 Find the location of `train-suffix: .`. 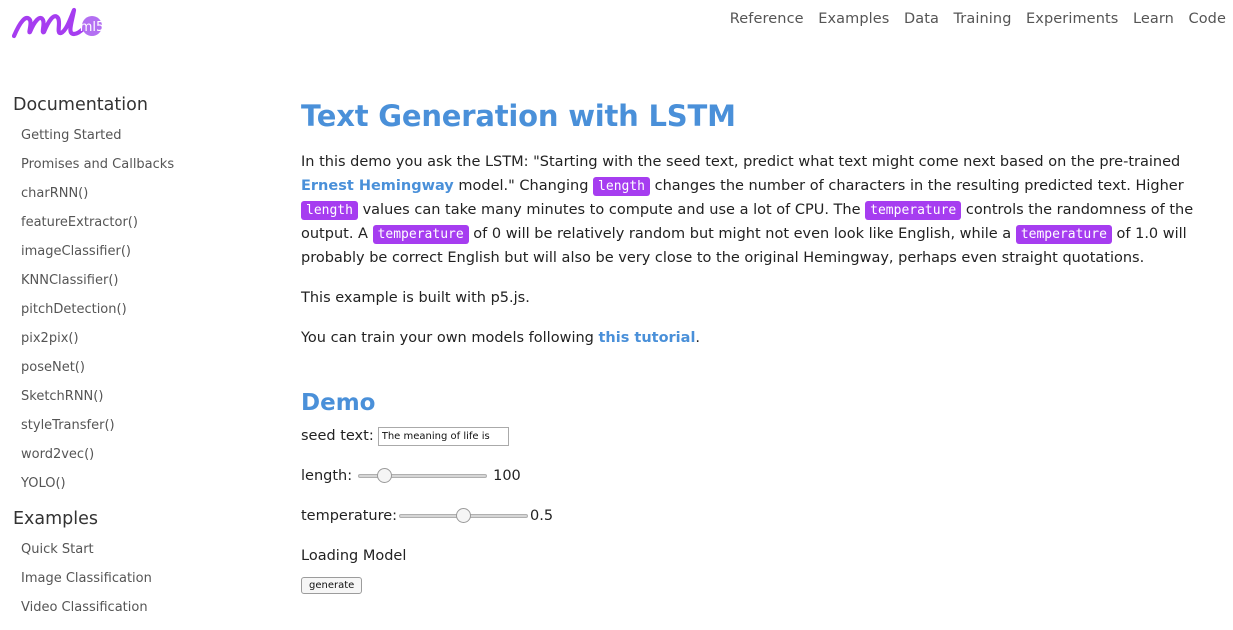

train-suffix: . is located at coordinates (698, 338).